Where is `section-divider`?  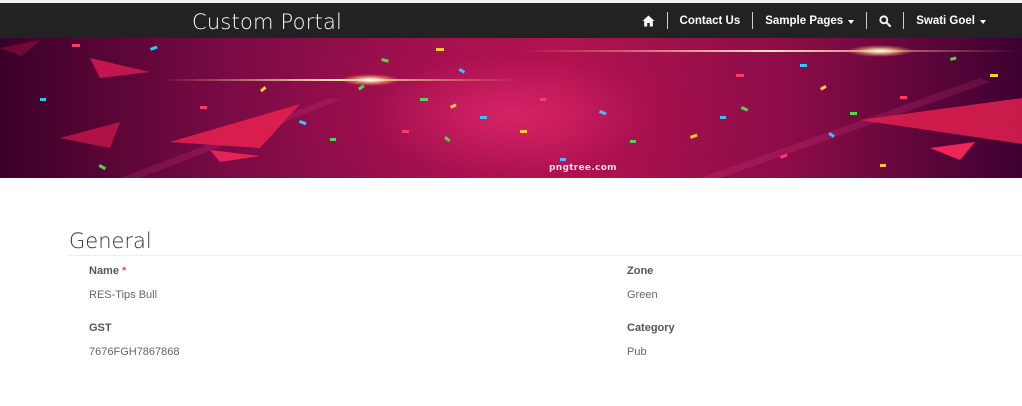 section-divider is located at coordinates (545, 255).